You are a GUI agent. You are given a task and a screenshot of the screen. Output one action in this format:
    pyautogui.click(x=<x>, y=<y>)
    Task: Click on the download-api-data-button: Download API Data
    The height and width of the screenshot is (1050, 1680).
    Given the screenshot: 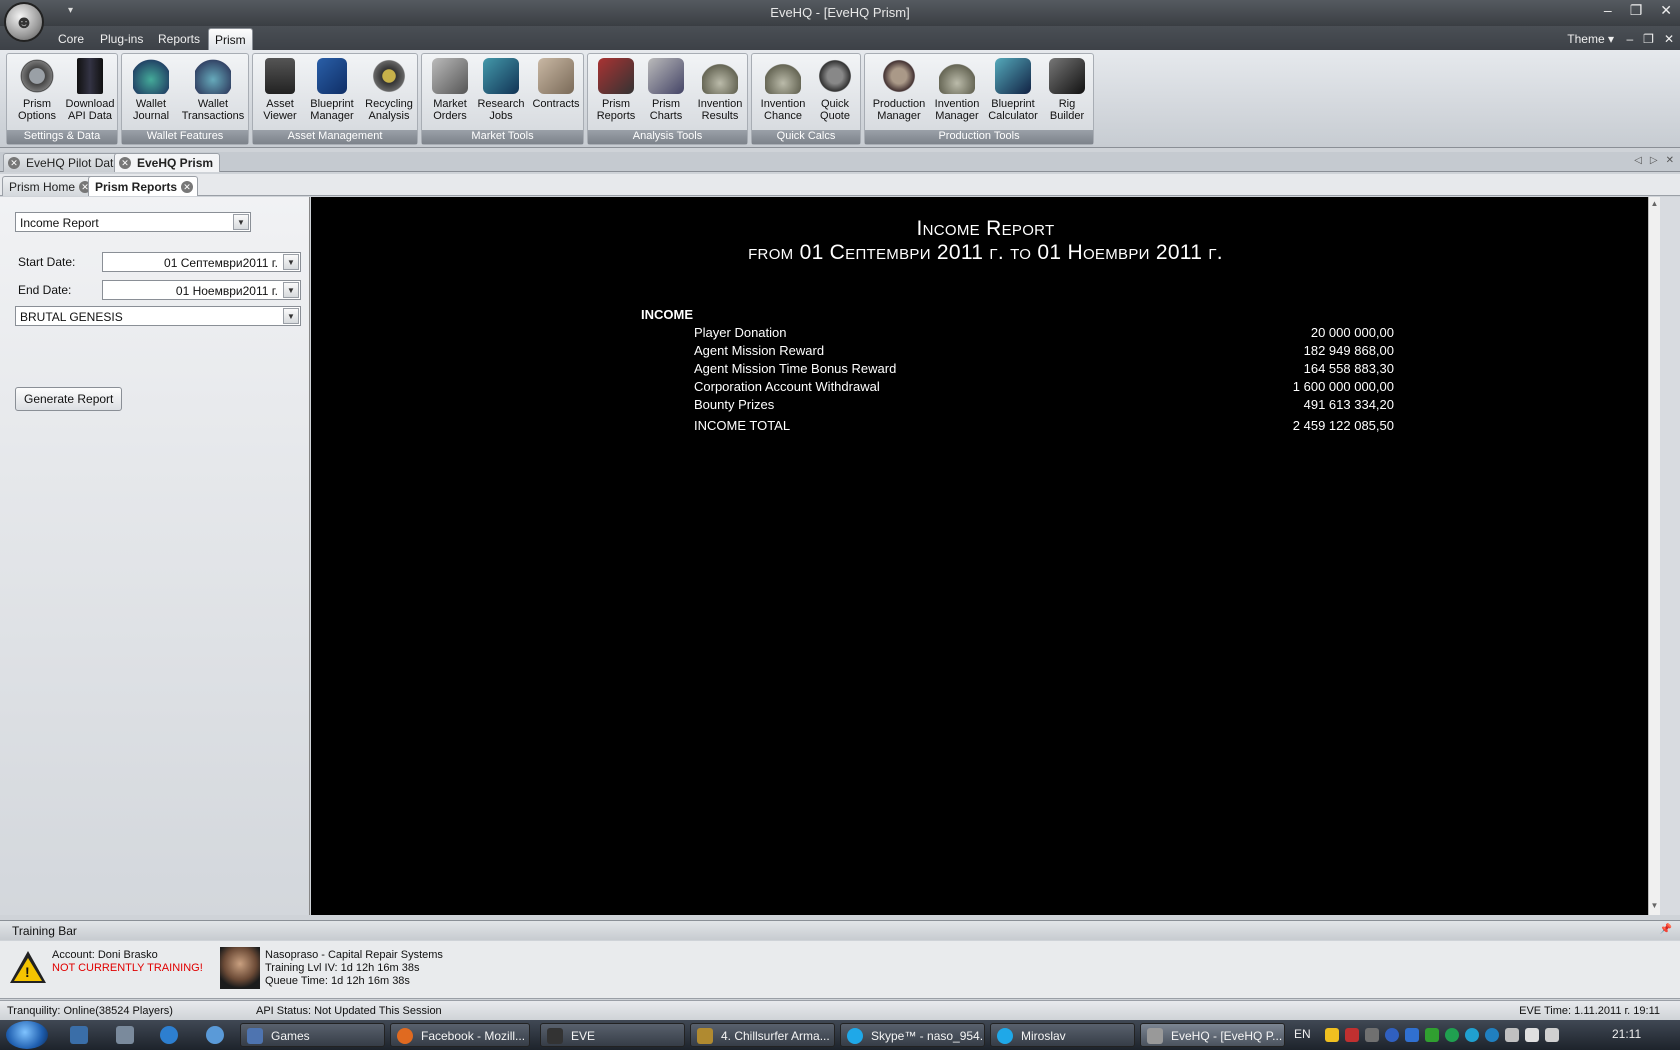 What is the action you would take?
    pyautogui.click(x=90, y=90)
    